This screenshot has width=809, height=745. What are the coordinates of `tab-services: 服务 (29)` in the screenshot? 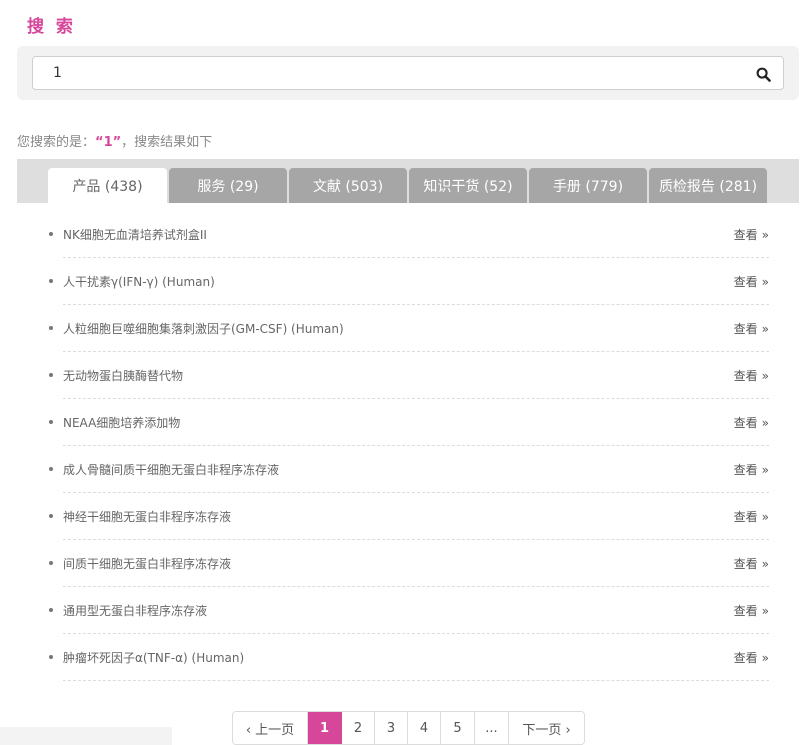 It's located at (228, 185).